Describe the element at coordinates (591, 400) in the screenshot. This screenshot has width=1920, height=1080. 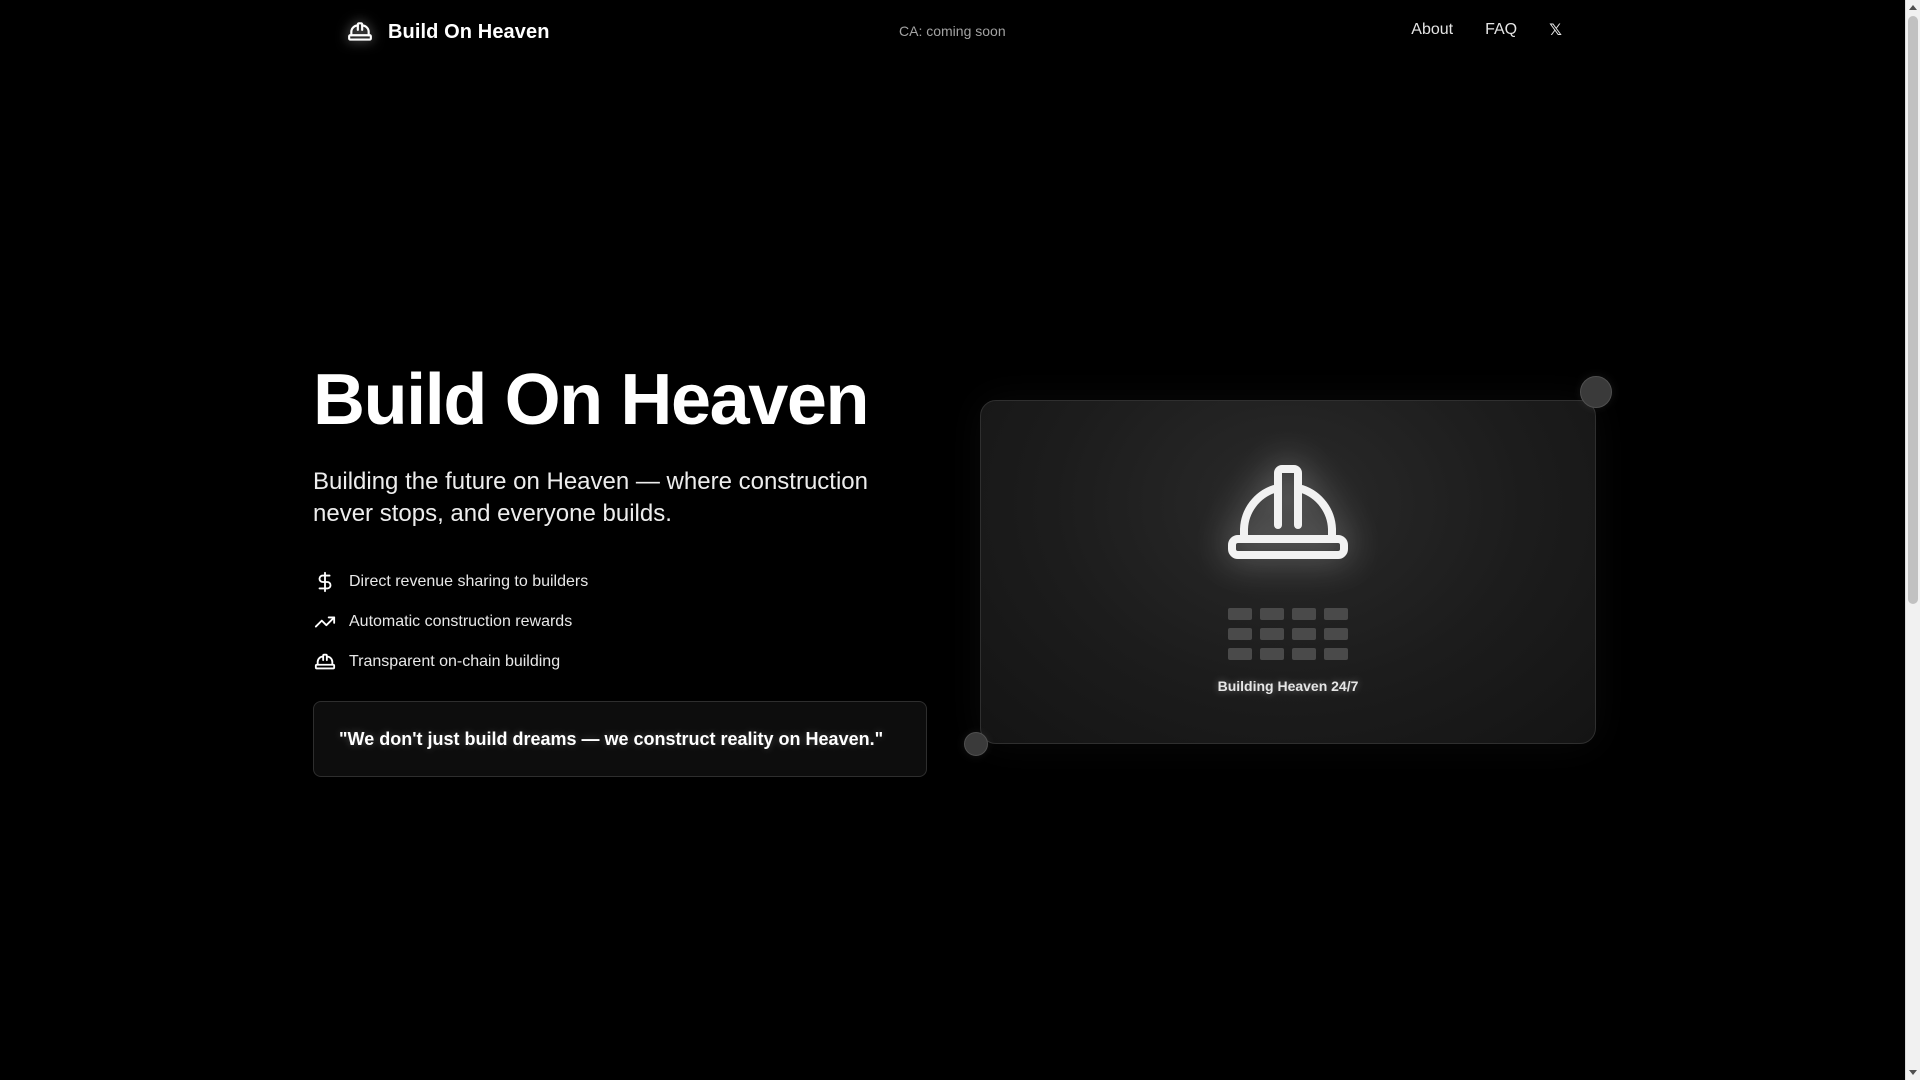
I see `hero-title: Build On Heaven` at that location.